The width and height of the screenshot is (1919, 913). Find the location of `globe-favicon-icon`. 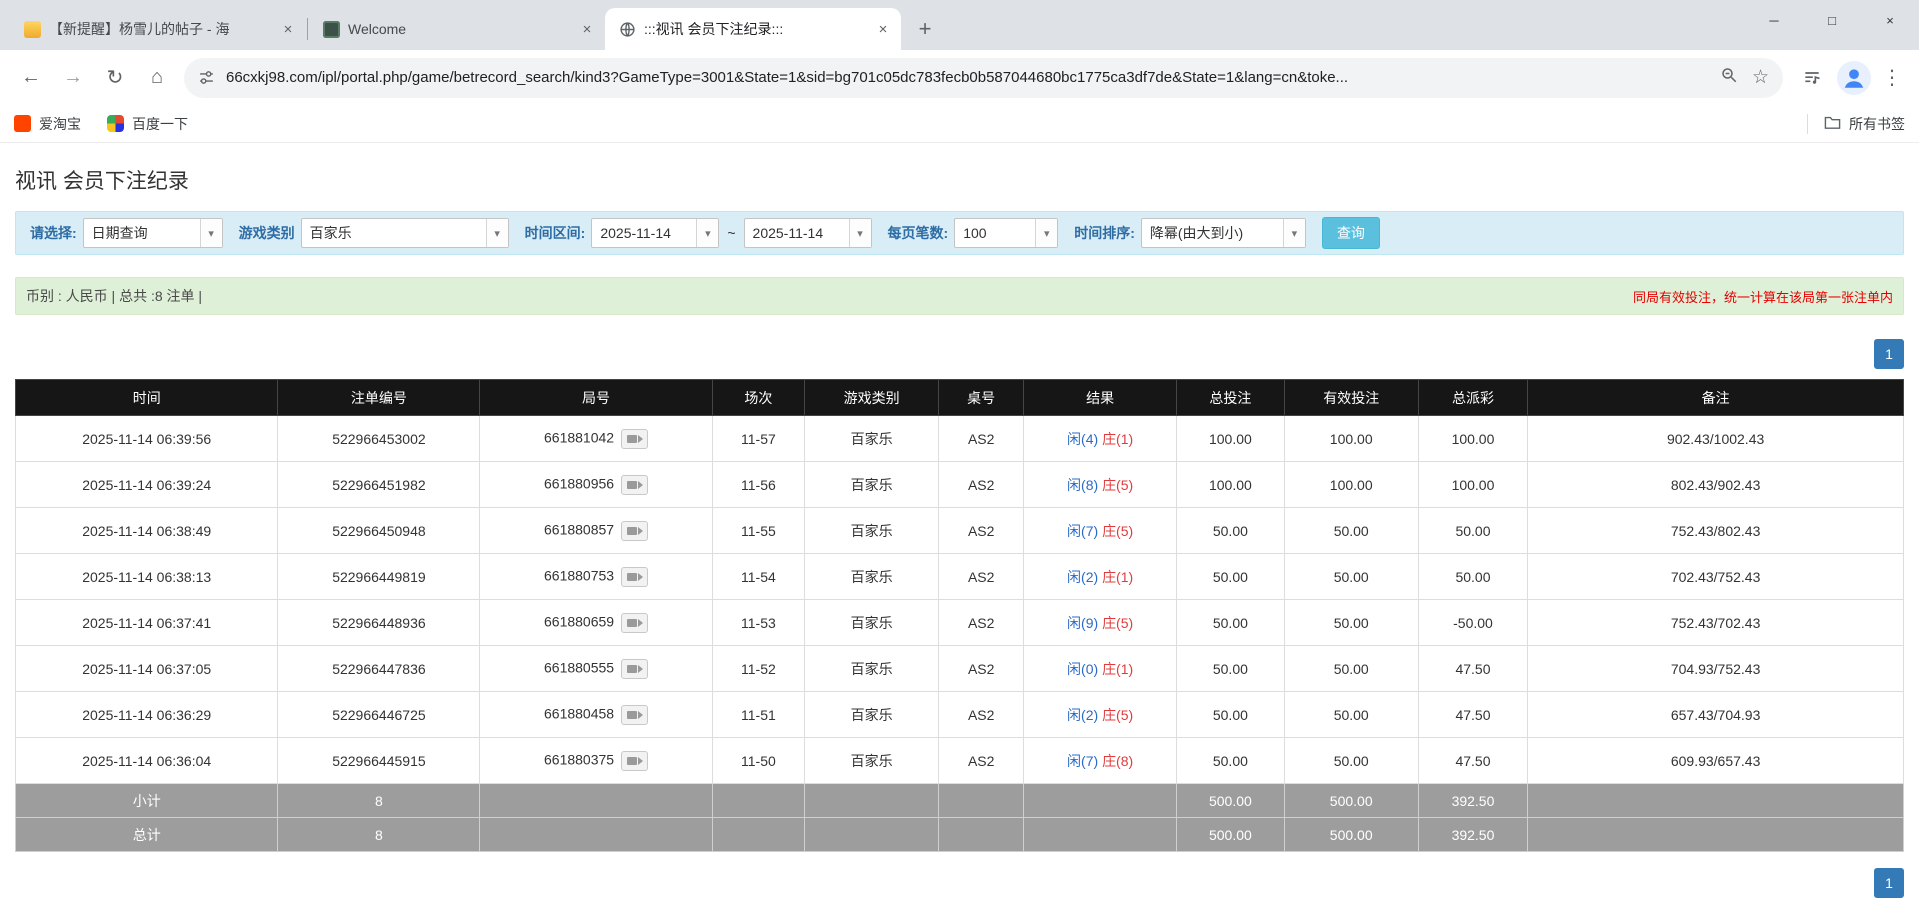

globe-favicon-icon is located at coordinates (627, 29).